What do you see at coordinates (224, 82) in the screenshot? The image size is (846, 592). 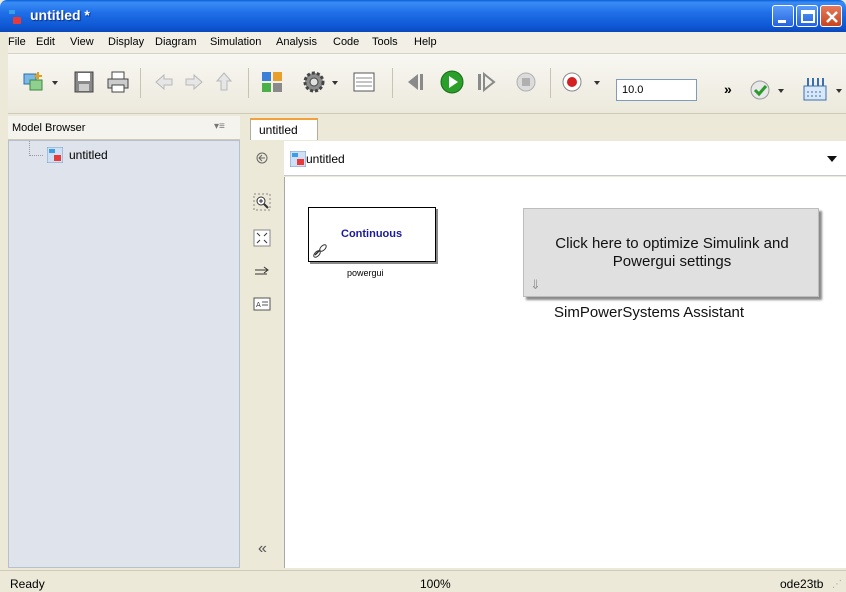 I see `up-icon` at bounding box center [224, 82].